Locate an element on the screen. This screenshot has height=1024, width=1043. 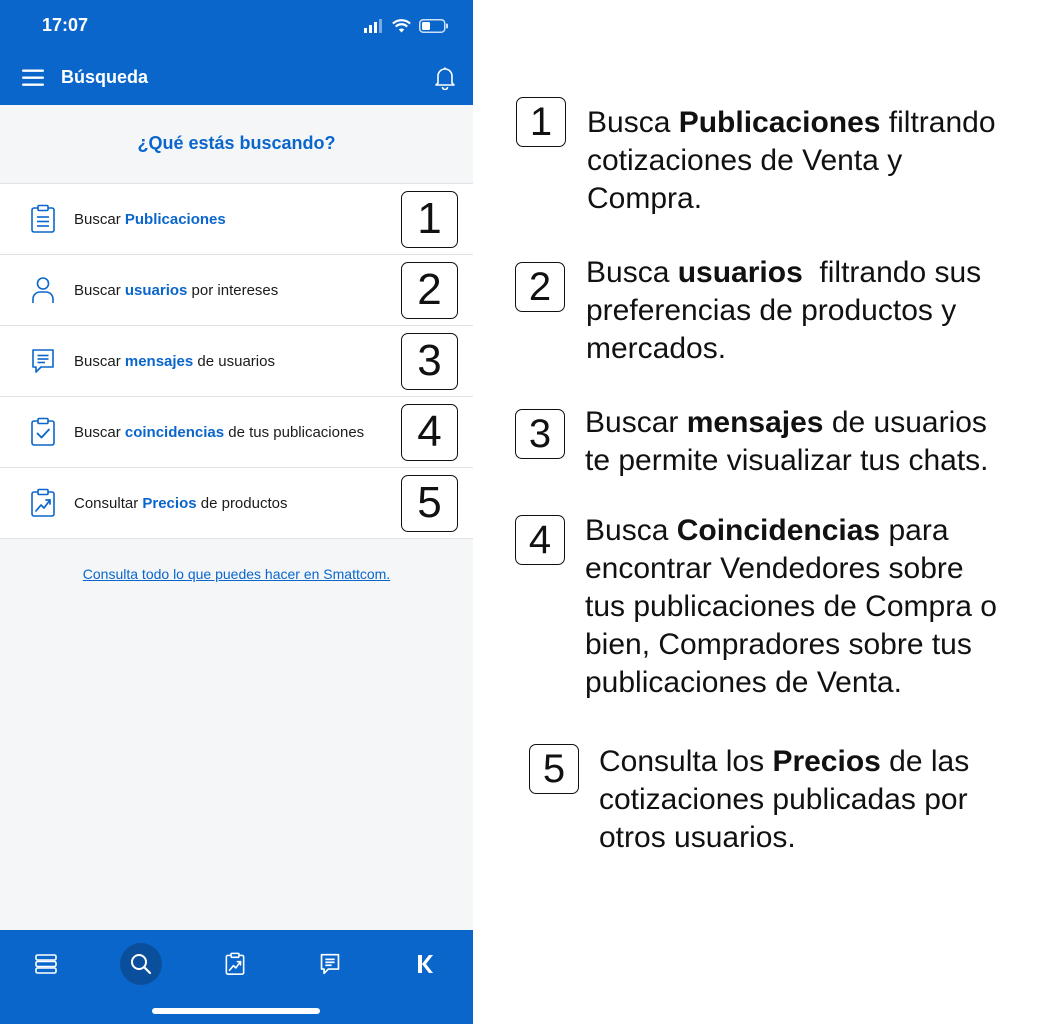
top-bar: 17:07 Búsqueda is located at coordinates (236, 52).